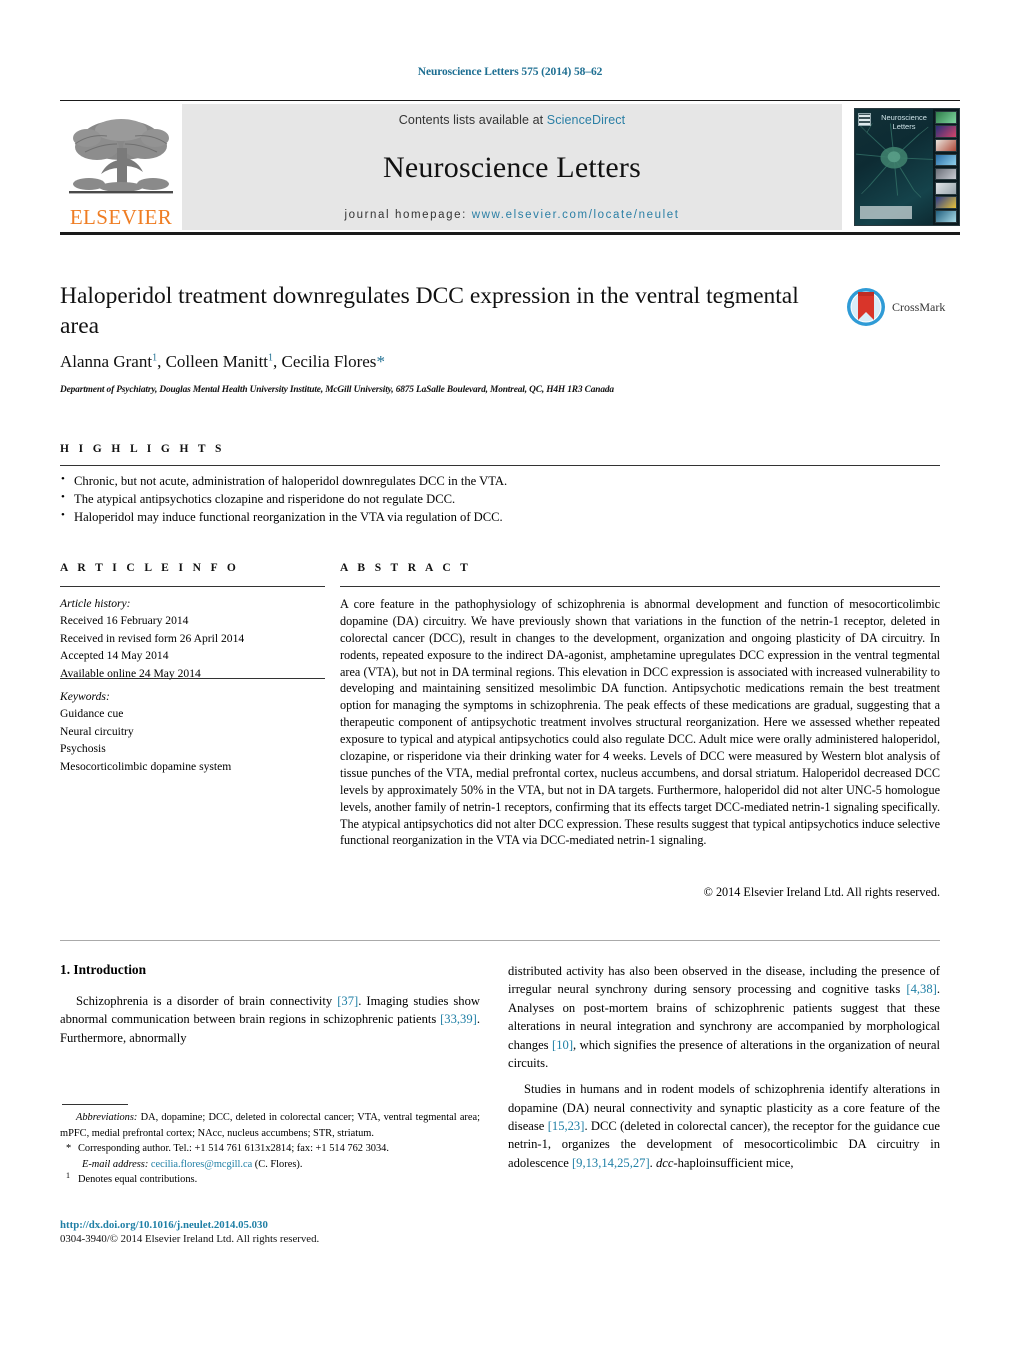 Image resolution: width=1020 pixels, height=1351 pixels. Describe the element at coordinates (586, 120) in the screenshot. I see `sciencedirect-link: ScienceDirect` at that location.